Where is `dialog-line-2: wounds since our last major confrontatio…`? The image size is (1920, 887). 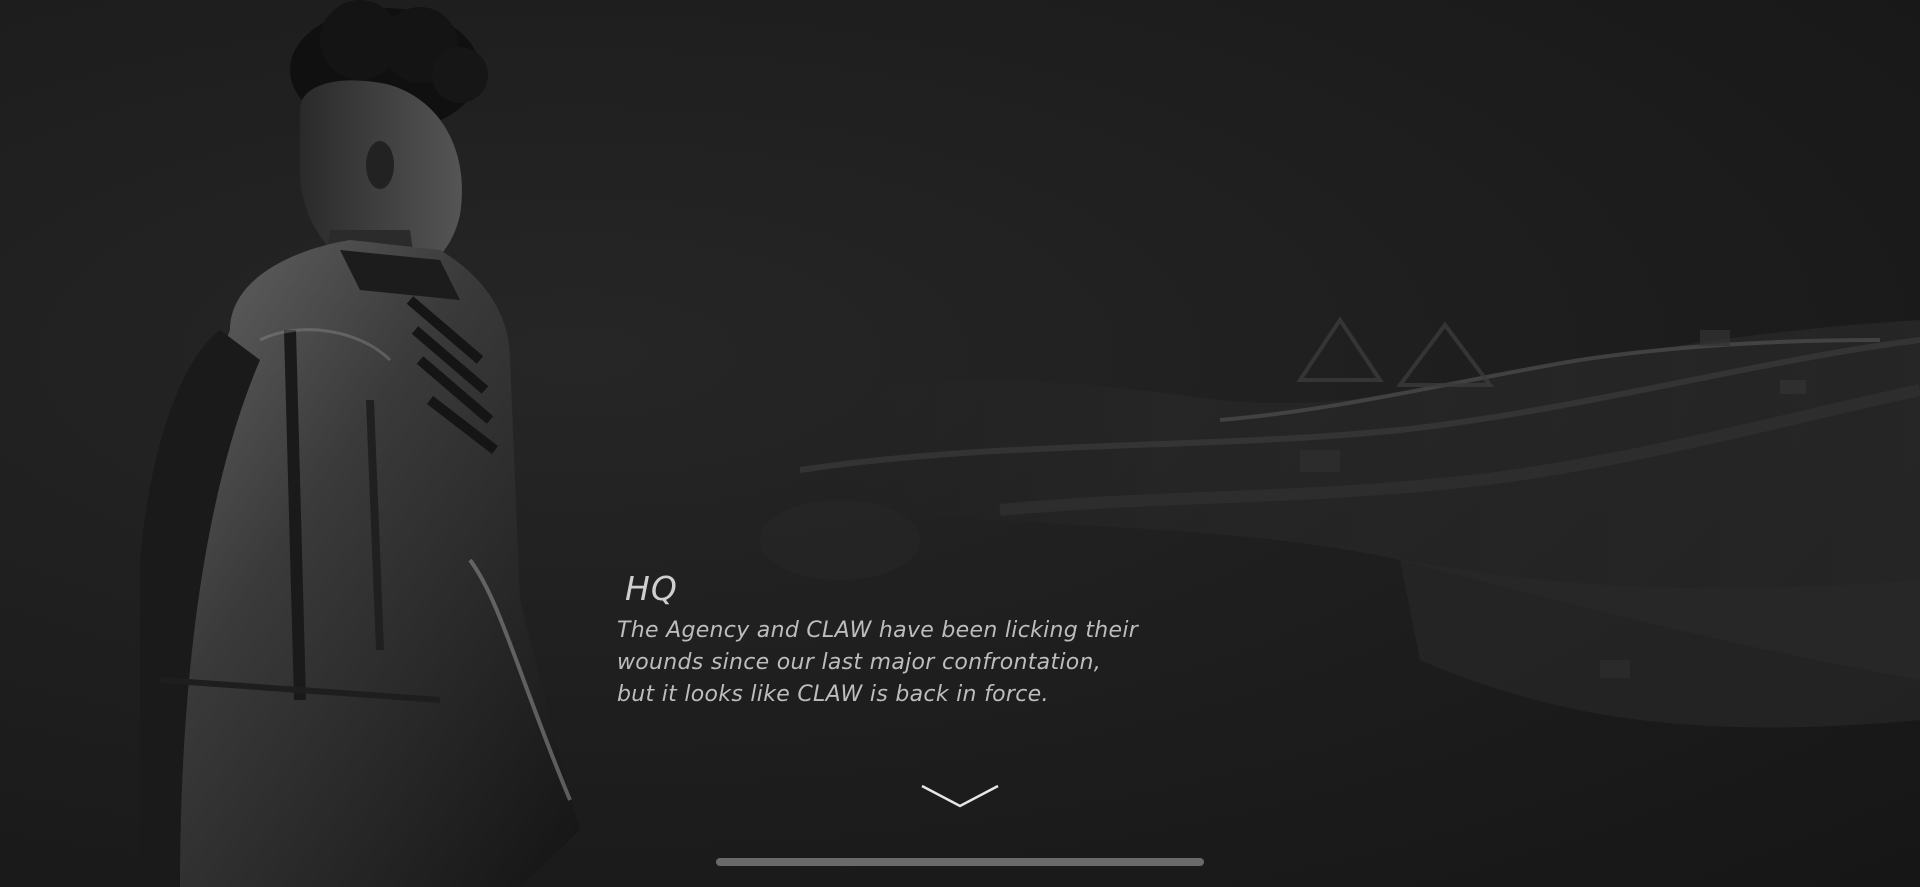
dialog-line-2: wounds since our last major confrontatio… is located at coordinates (859, 662).